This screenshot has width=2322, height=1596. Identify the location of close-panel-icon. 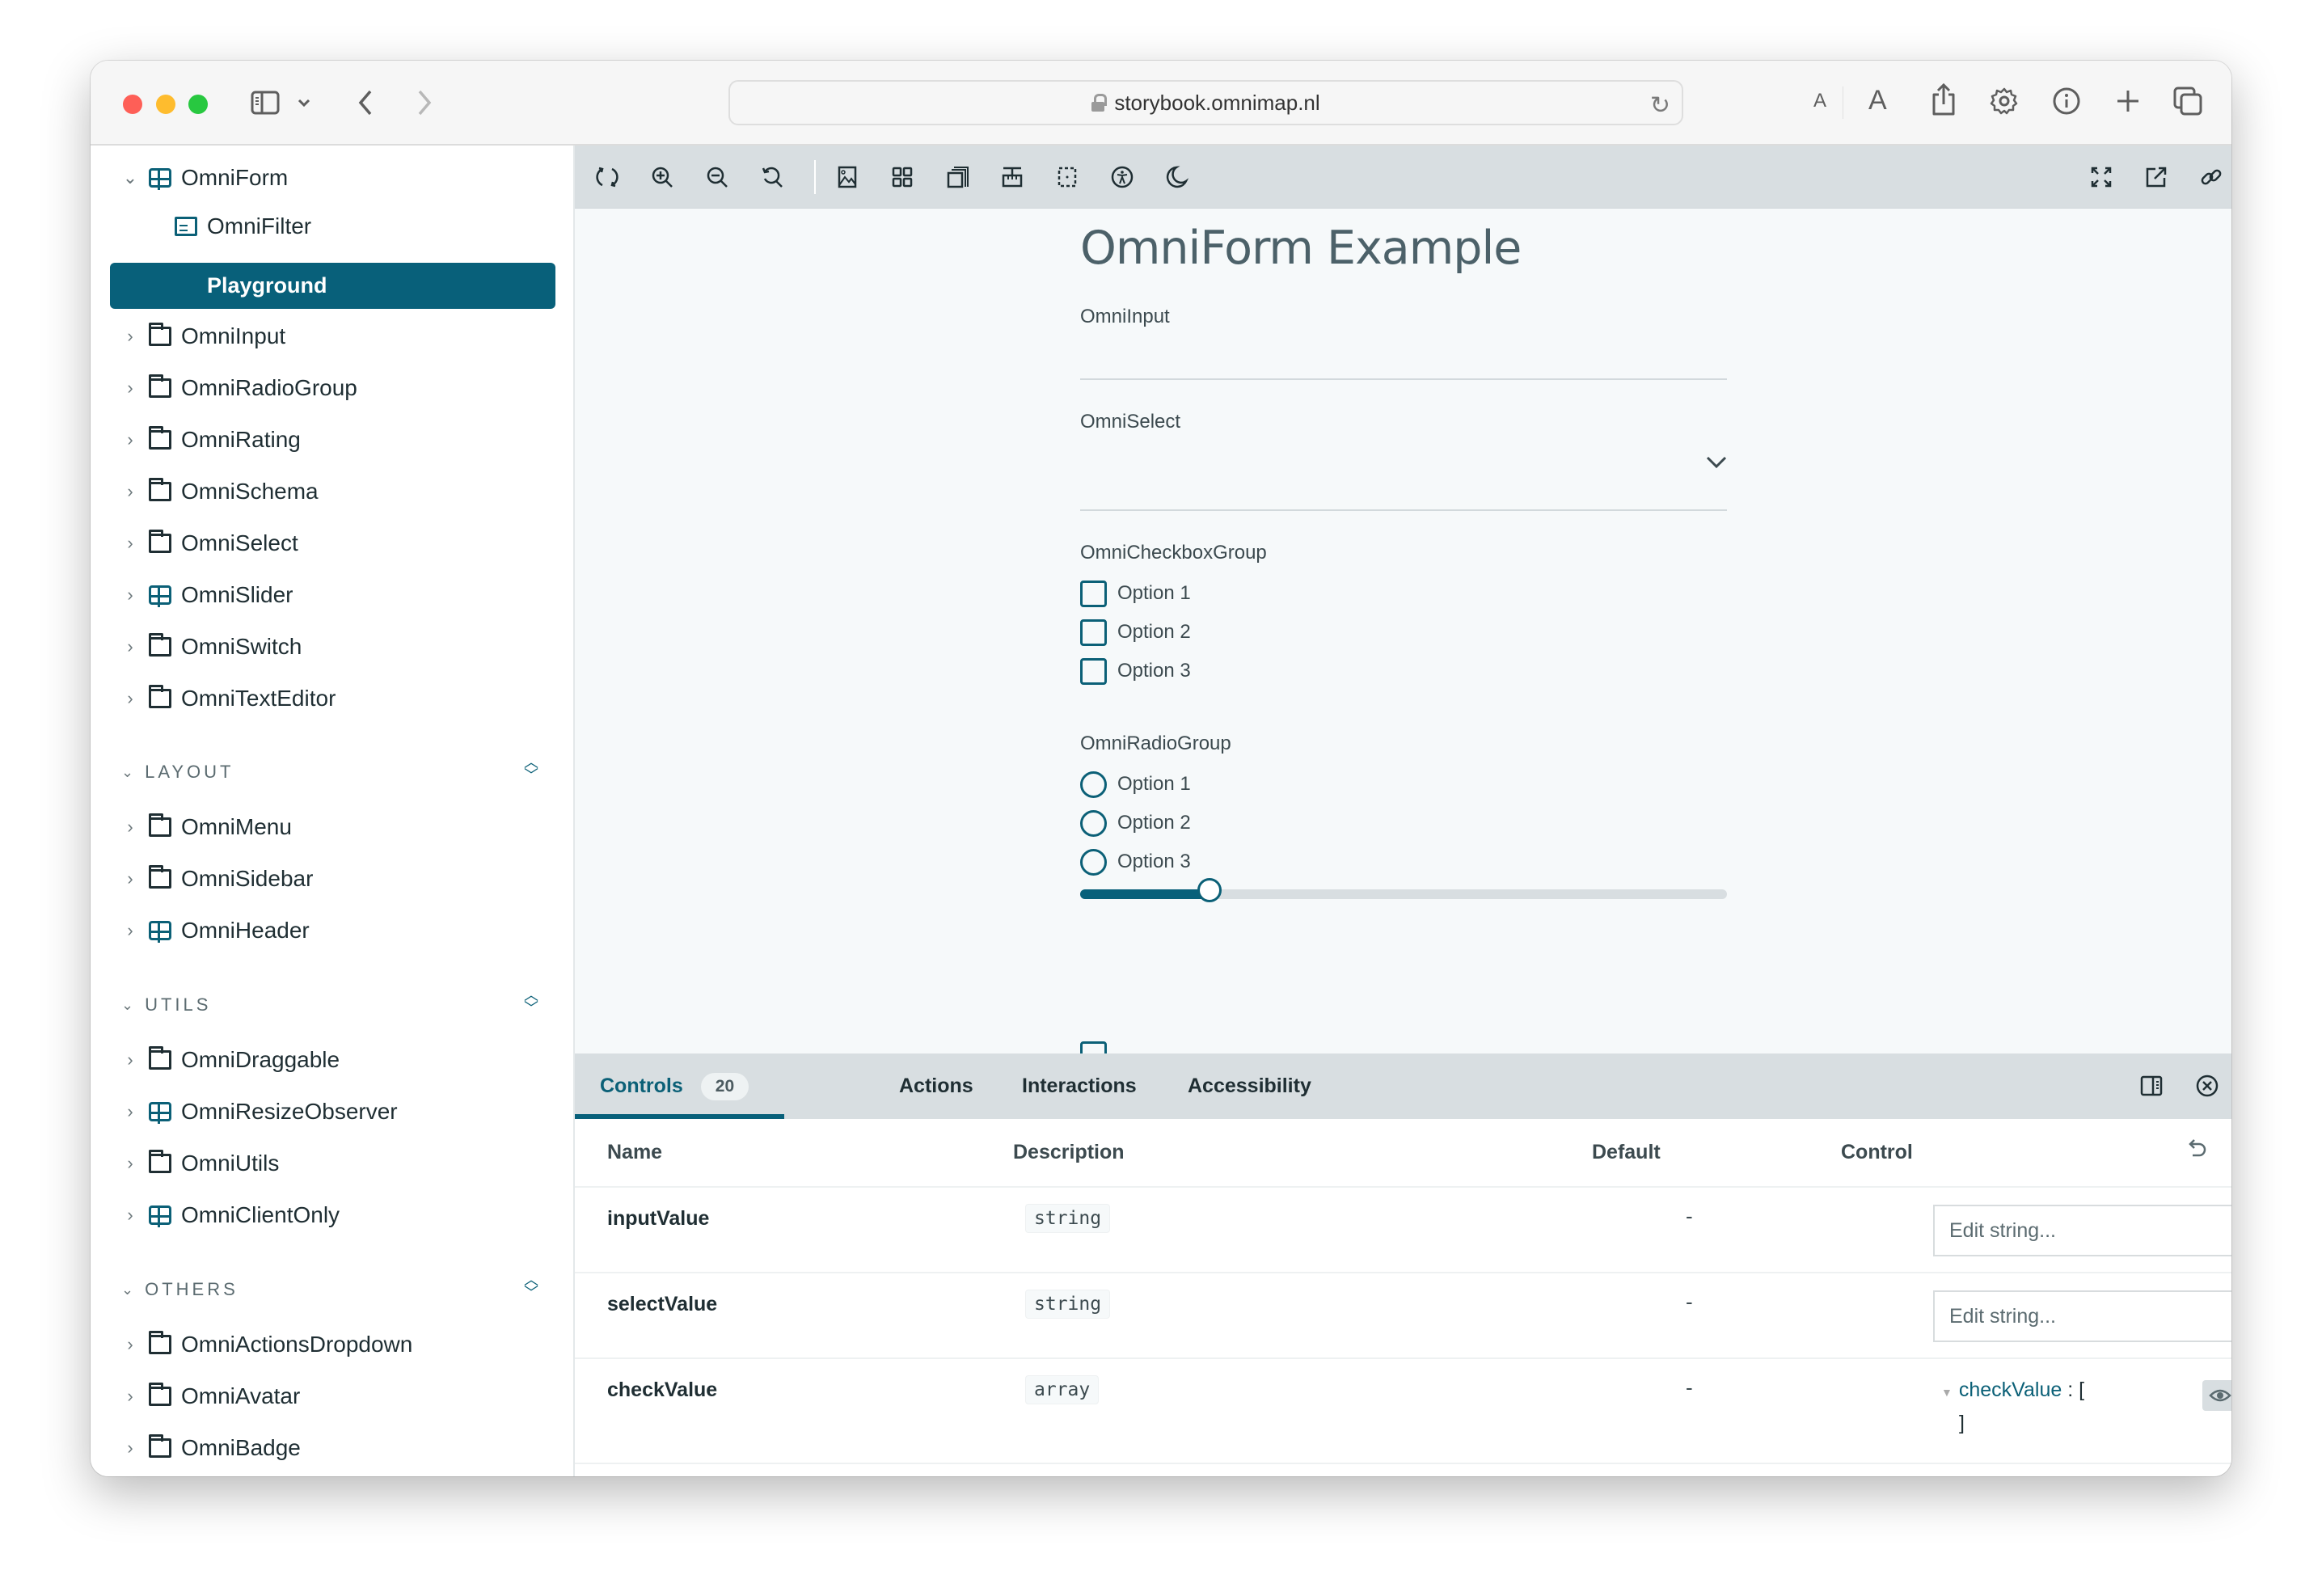
(2207, 1085).